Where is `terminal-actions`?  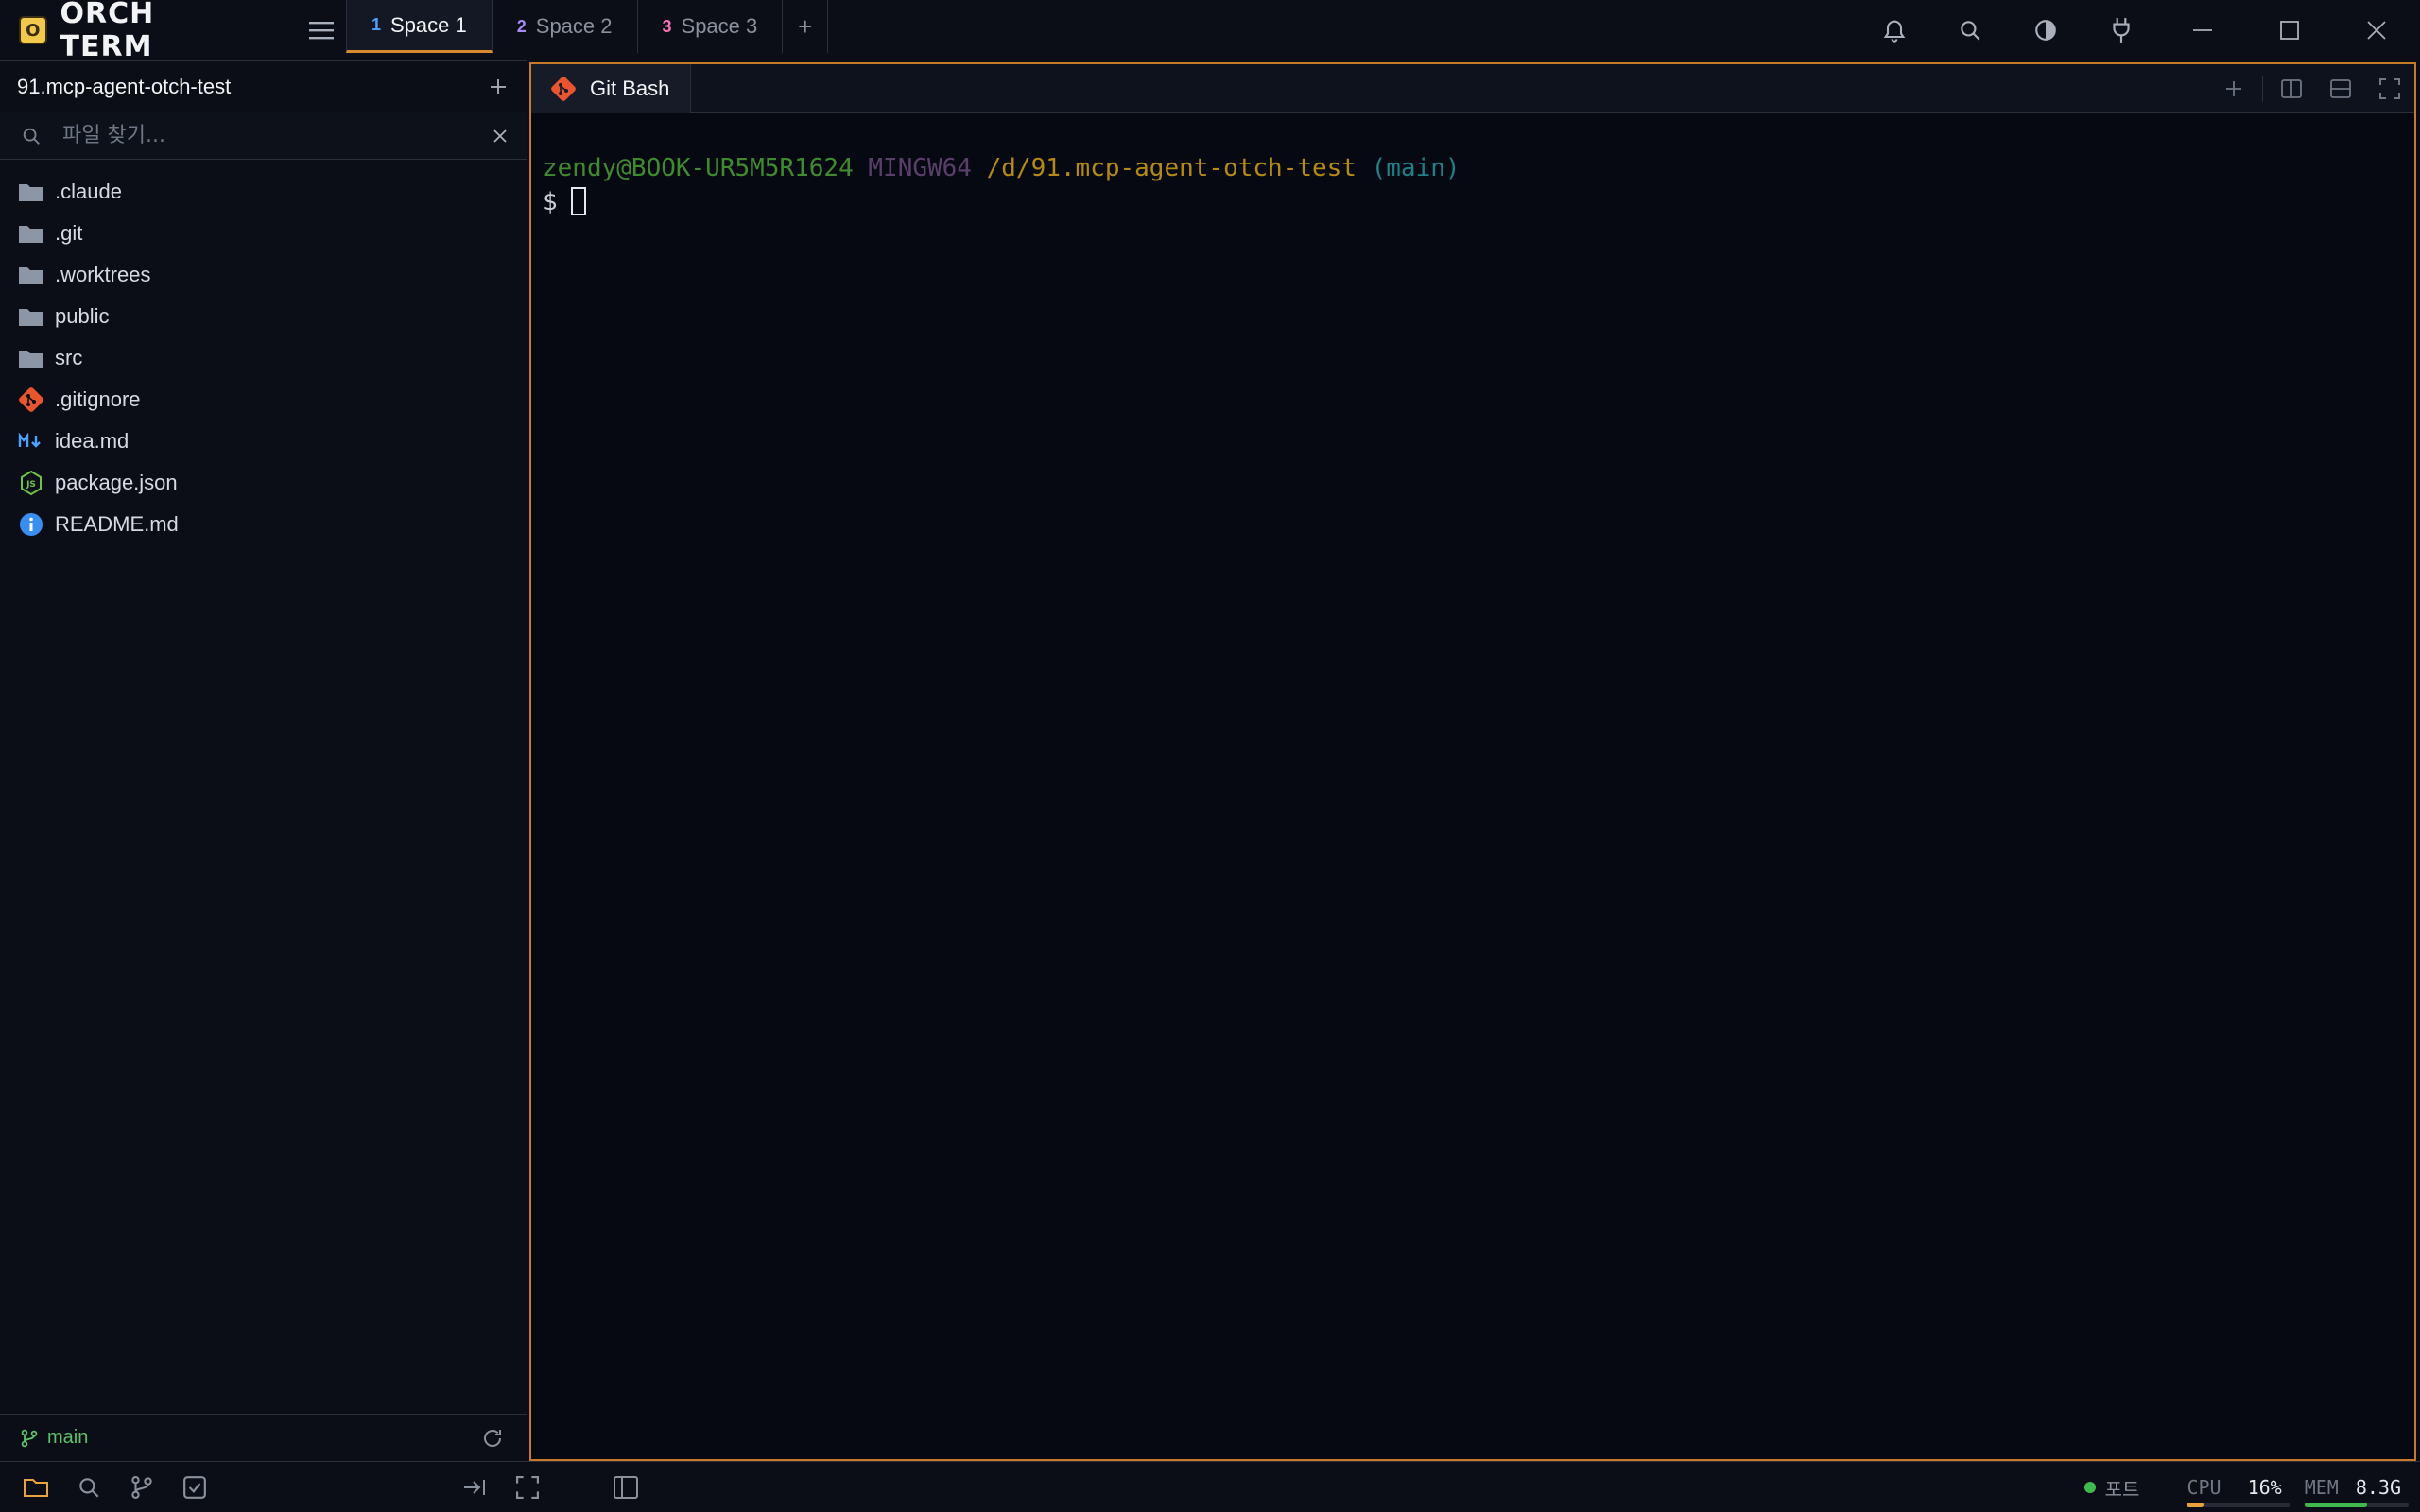
terminal-actions is located at coordinates (2311, 88).